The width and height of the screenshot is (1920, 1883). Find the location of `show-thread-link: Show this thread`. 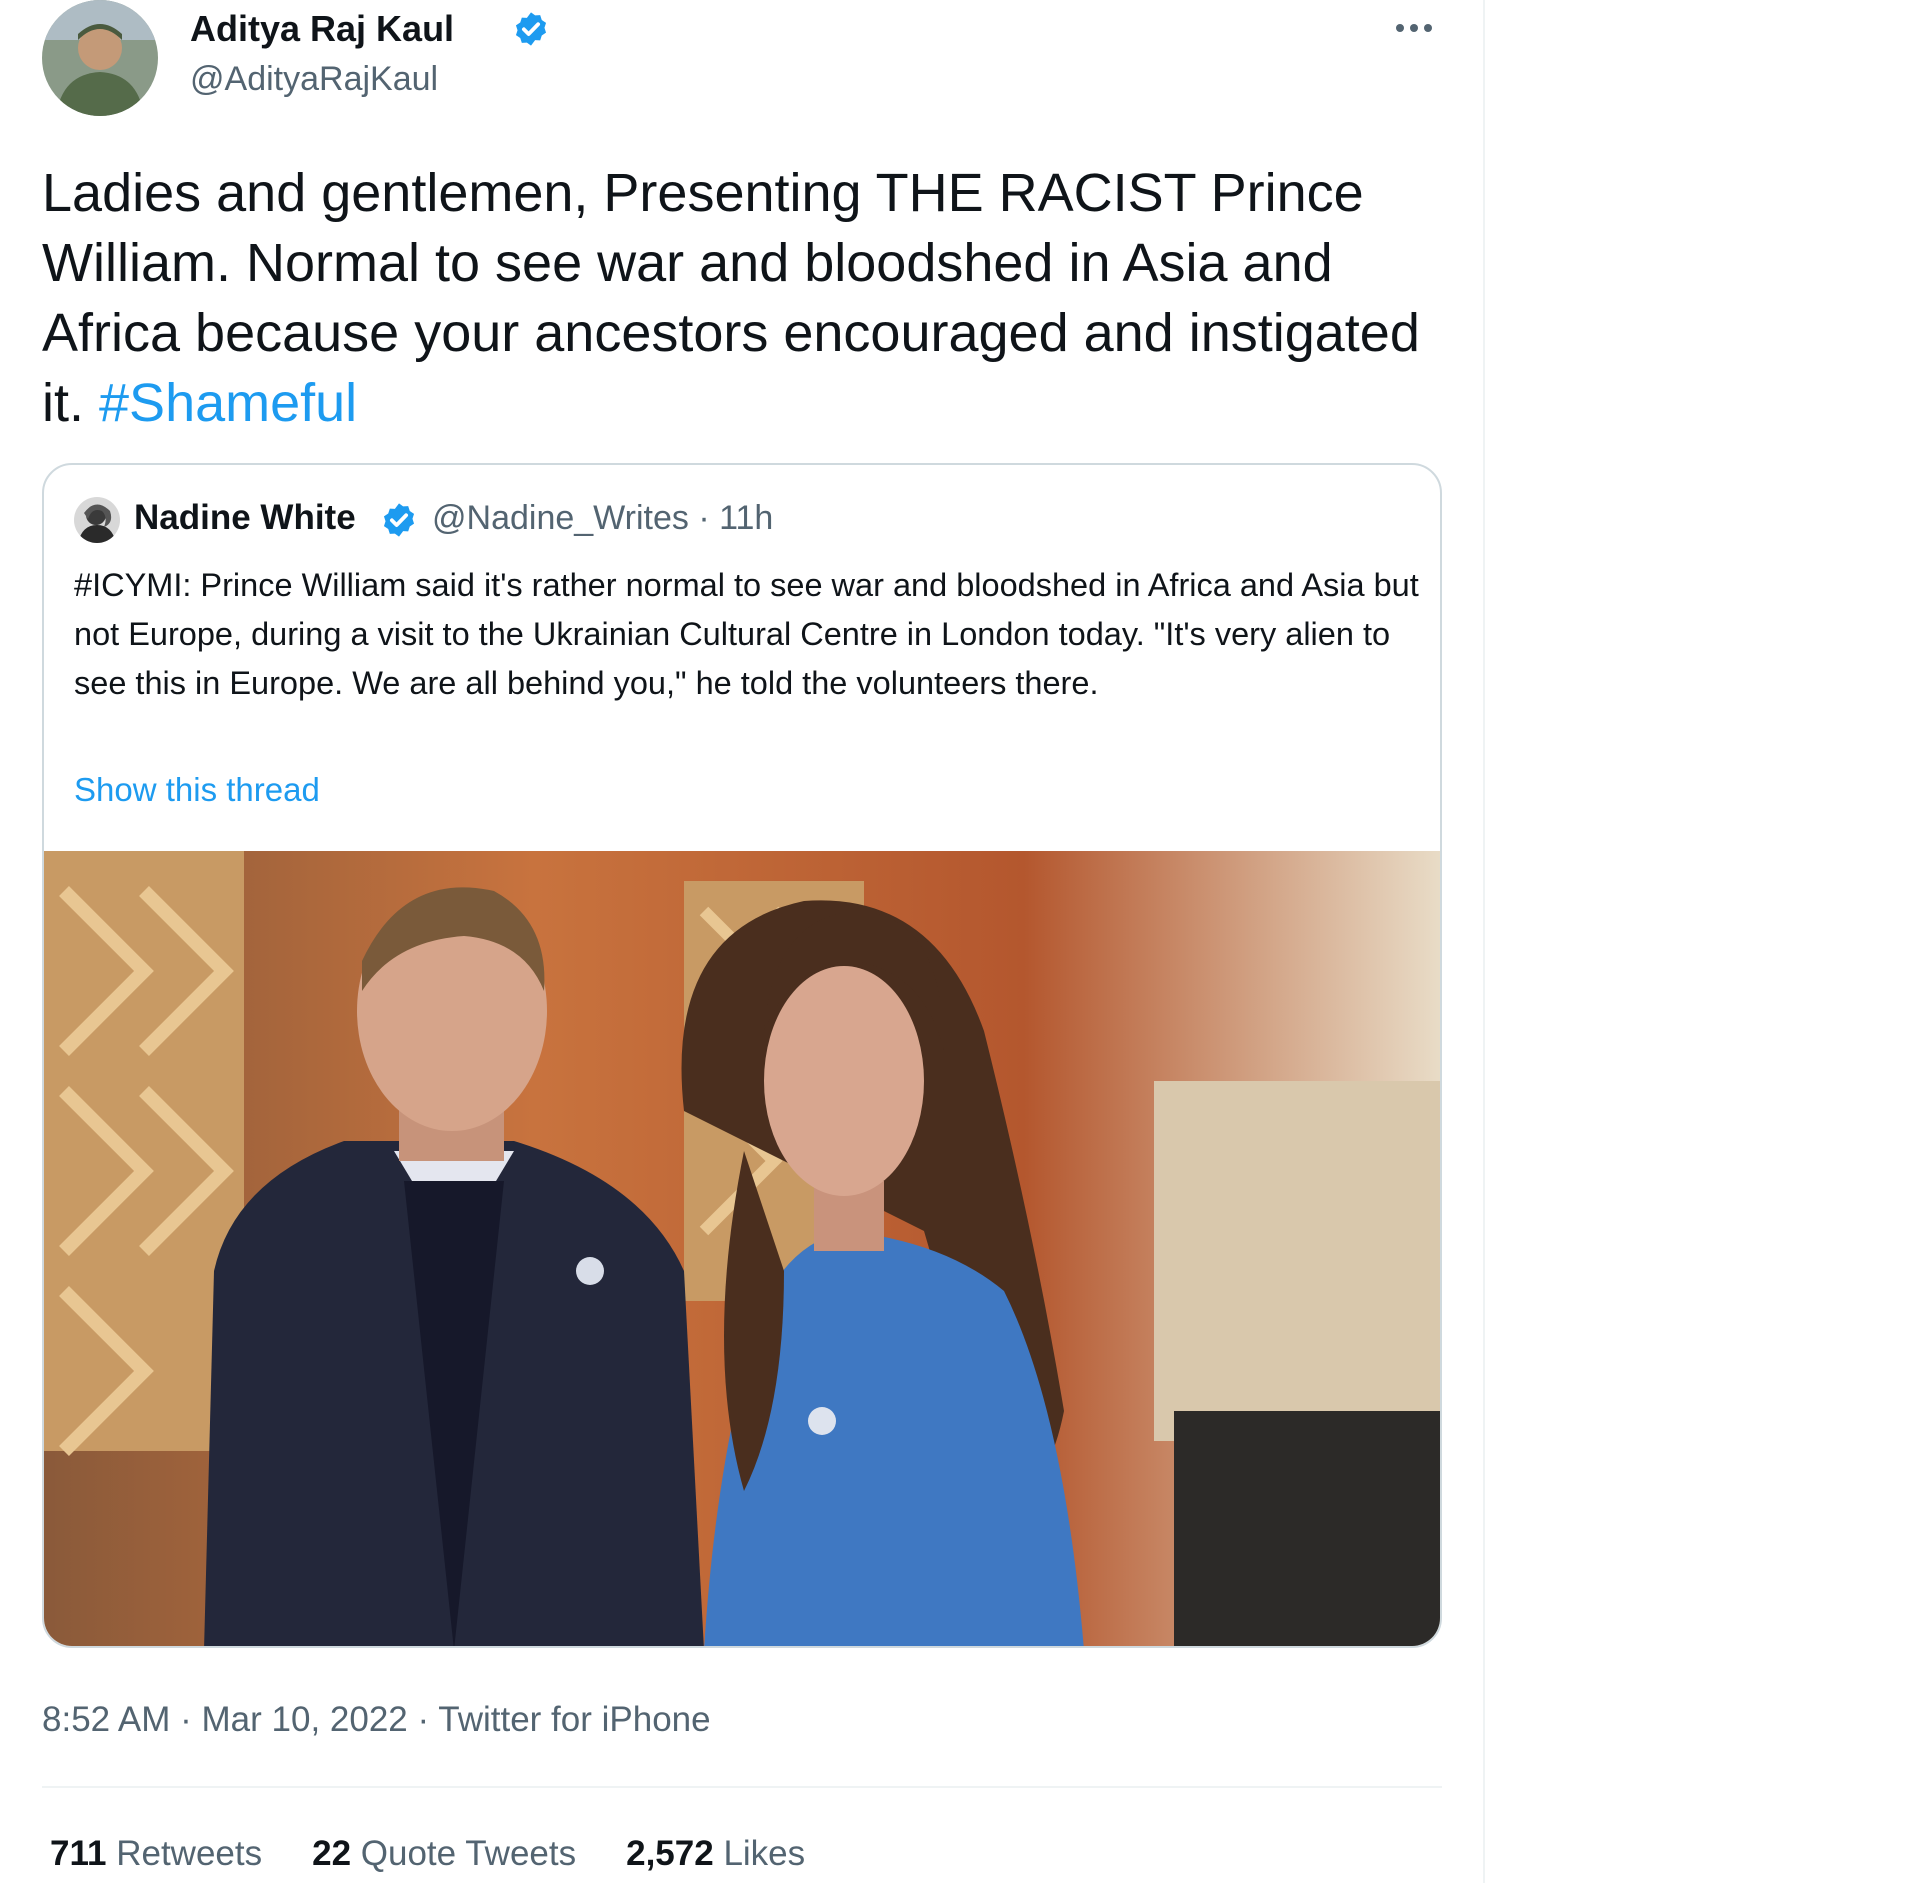

show-thread-link: Show this thread is located at coordinates (197, 790).